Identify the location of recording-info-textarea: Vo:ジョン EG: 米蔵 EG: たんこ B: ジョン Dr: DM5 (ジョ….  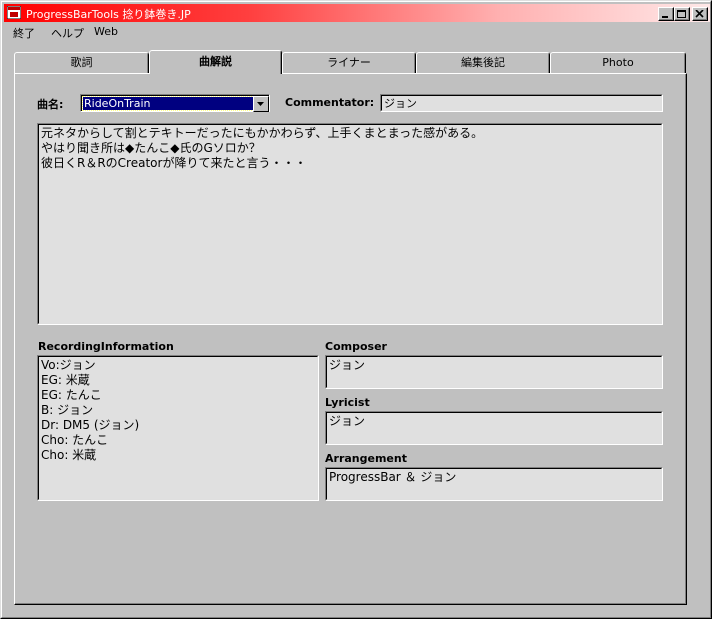
(178, 428).